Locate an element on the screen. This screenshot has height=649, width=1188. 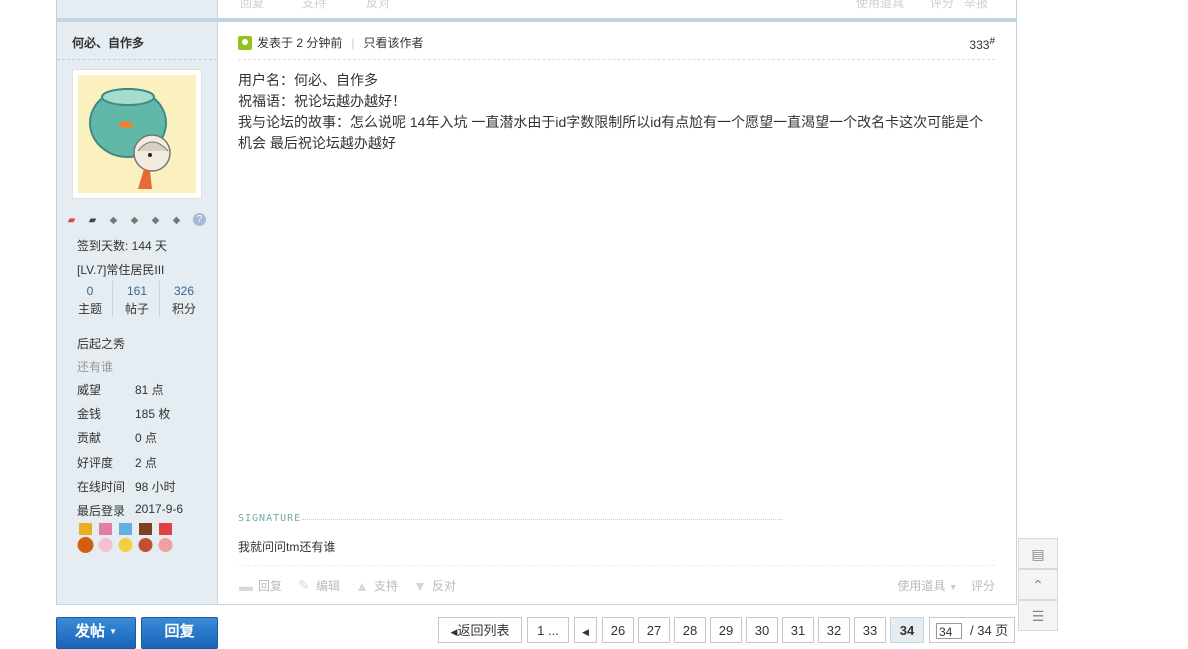
post-meta: 发表于 2 分钟前 | 只看该作者 is located at coordinates (330, 42).